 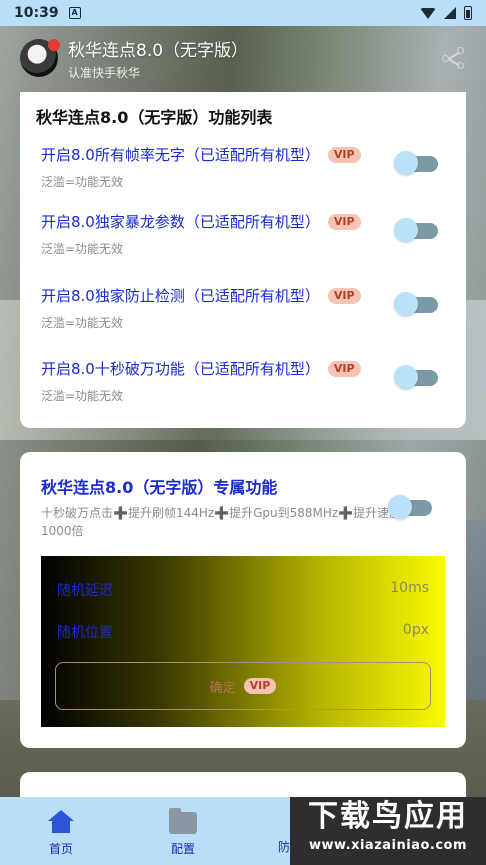 What do you see at coordinates (388, 816) in the screenshot?
I see `watermark-title: 下载鸟应用` at bounding box center [388, 816].